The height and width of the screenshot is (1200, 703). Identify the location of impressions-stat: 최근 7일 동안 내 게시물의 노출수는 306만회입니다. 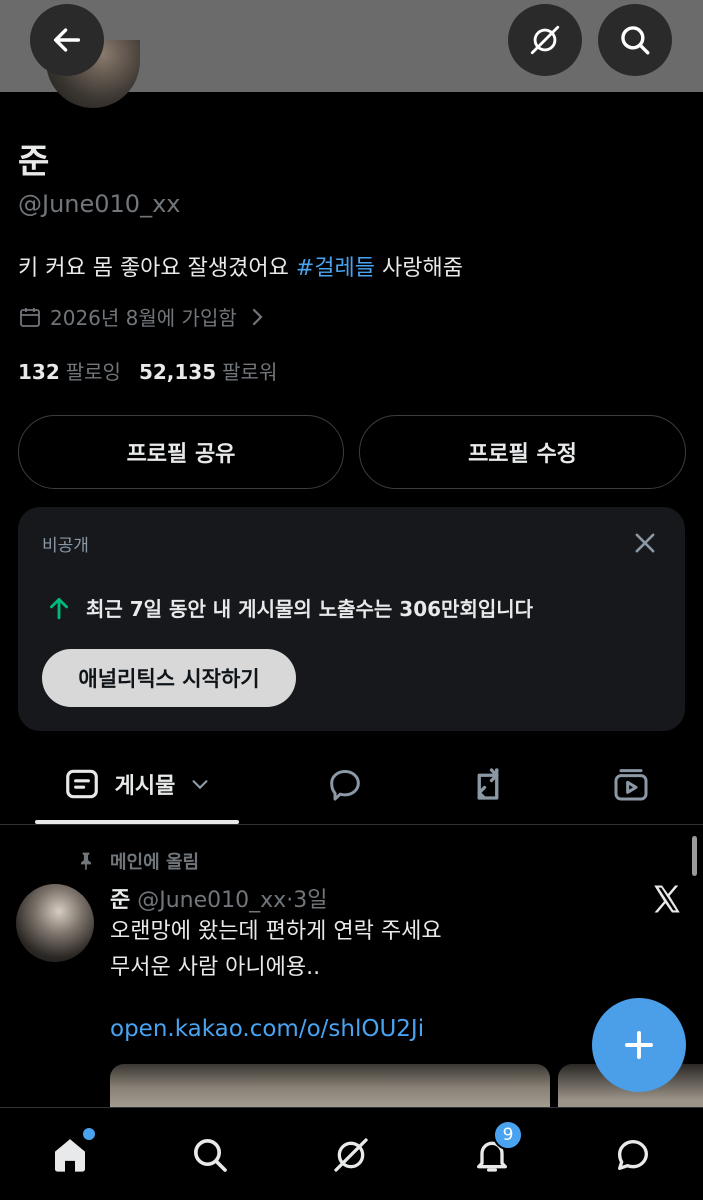
(289, 607).